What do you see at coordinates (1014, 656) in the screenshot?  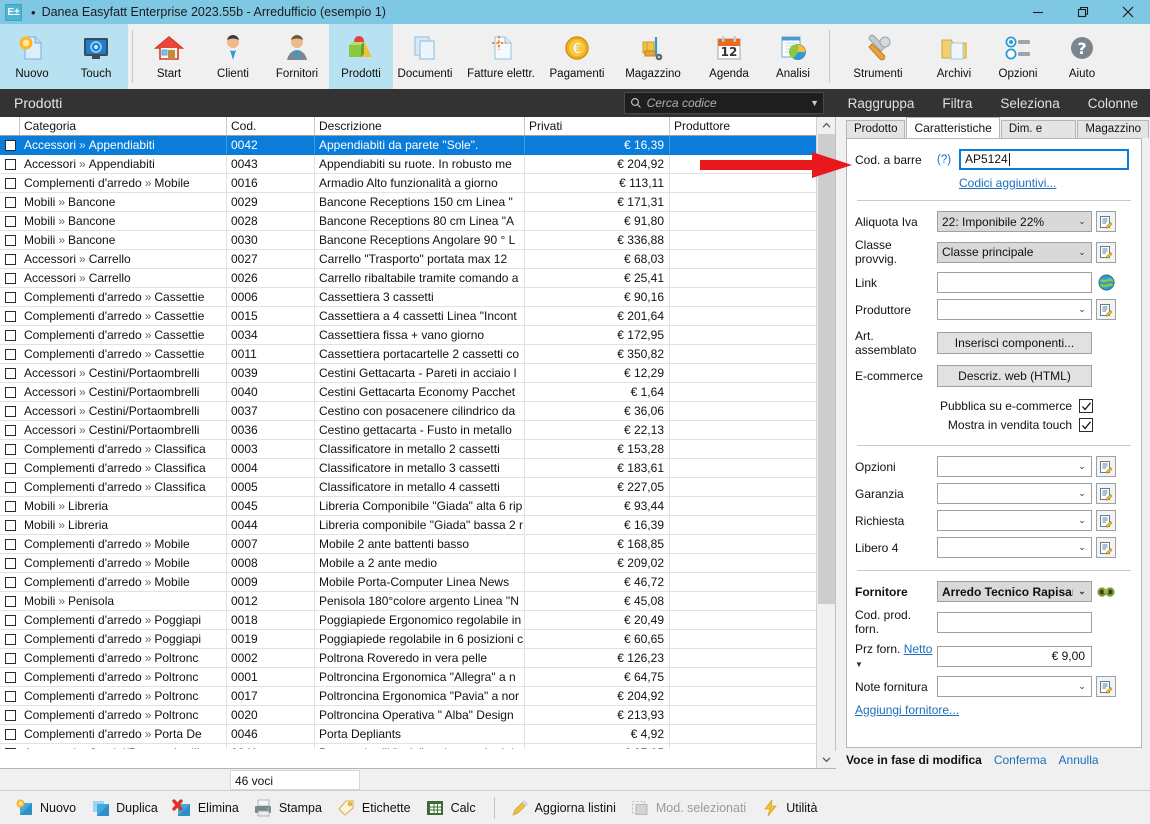 I see `supplier-price-input: € 9,00` at bounding box center [1014, 656].